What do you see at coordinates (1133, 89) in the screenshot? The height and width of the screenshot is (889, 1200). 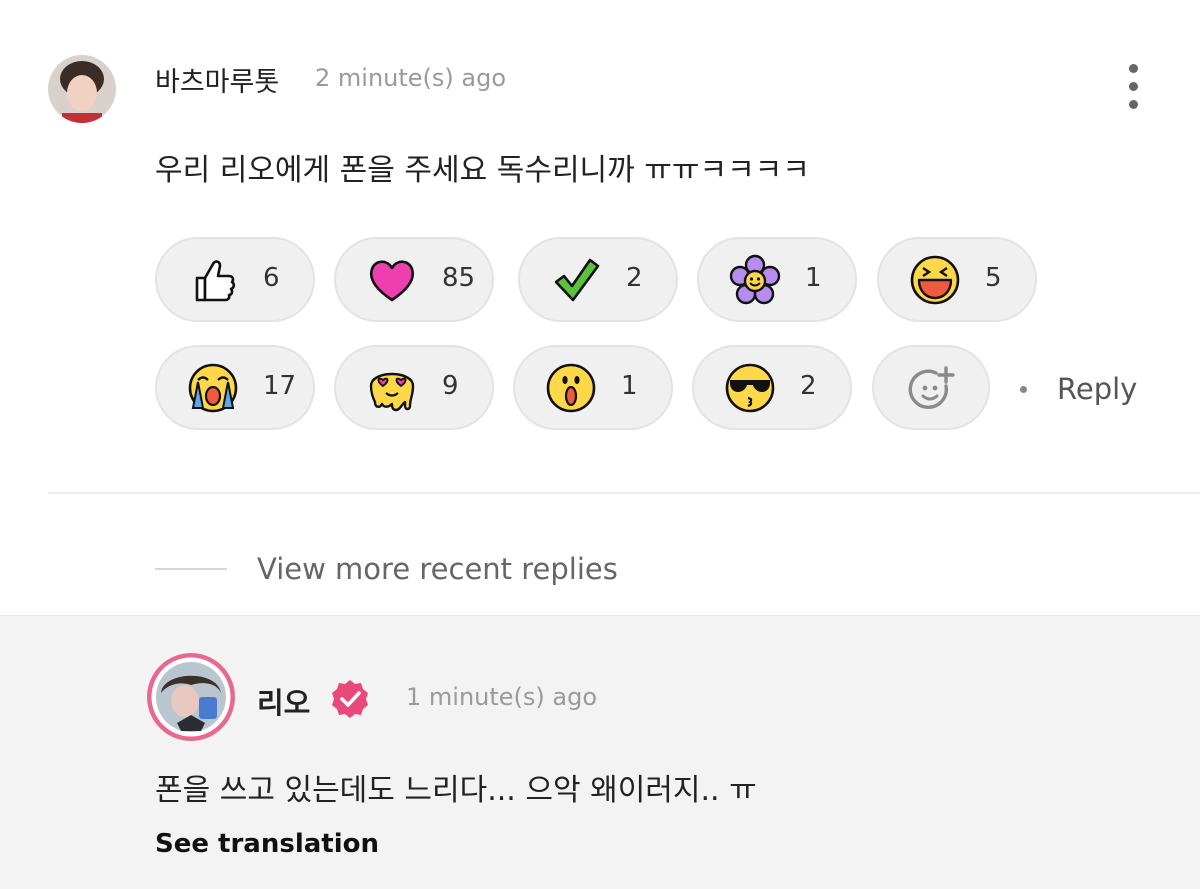 I see `more-options-icon` at bounding box center [1133, 89].